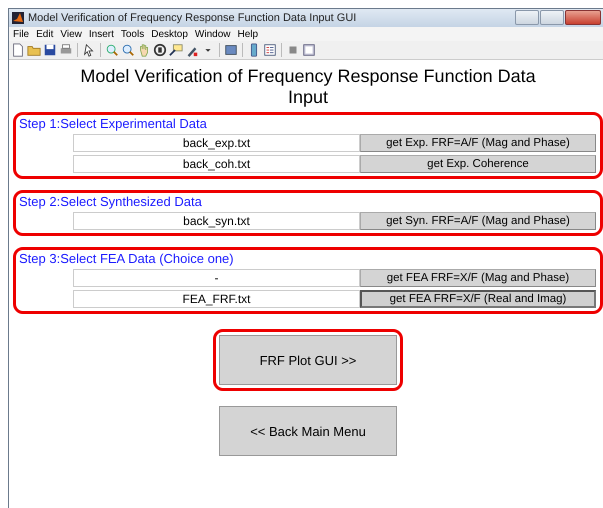 The image size is (603, 508). What do you see at coordinates (308, 87) in the screenshot?
I see `page-heading: Model Verification of Frequency Response Function Data Input` at bounding box center [308, 87].